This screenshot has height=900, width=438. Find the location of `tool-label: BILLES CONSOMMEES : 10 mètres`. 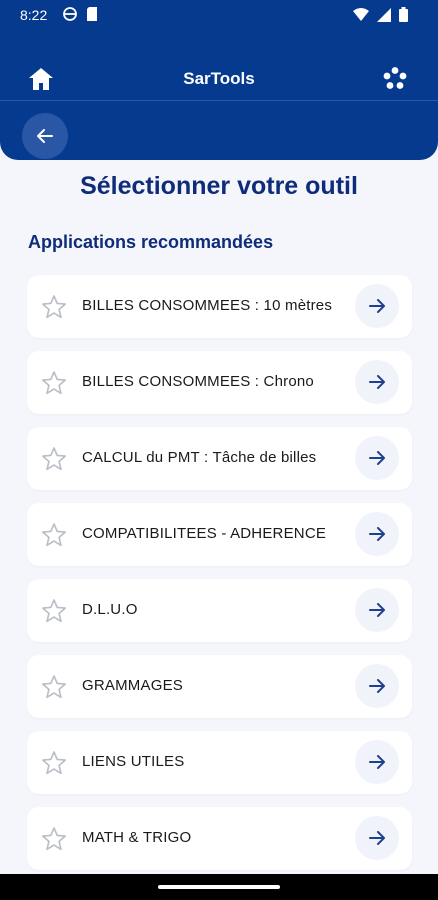

tool-label: BILLES CONSOMMEES : 10 mètres is located at coordinates (207, 305).